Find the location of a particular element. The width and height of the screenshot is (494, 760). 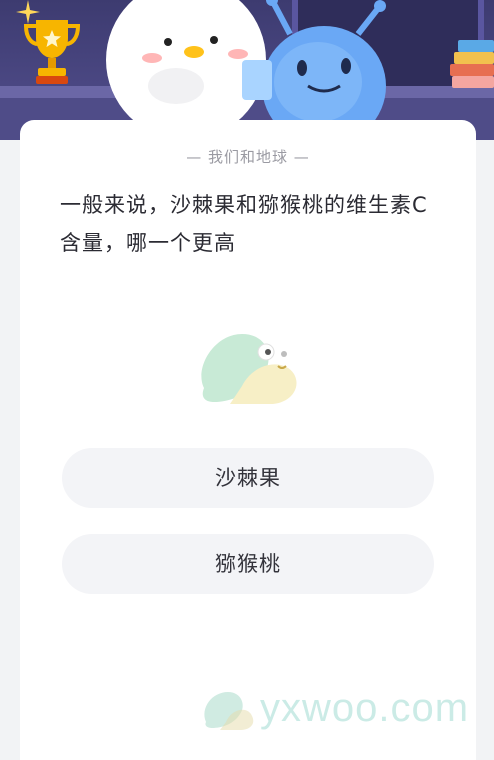

mascot-illustration is located at coordinates (246, 70).